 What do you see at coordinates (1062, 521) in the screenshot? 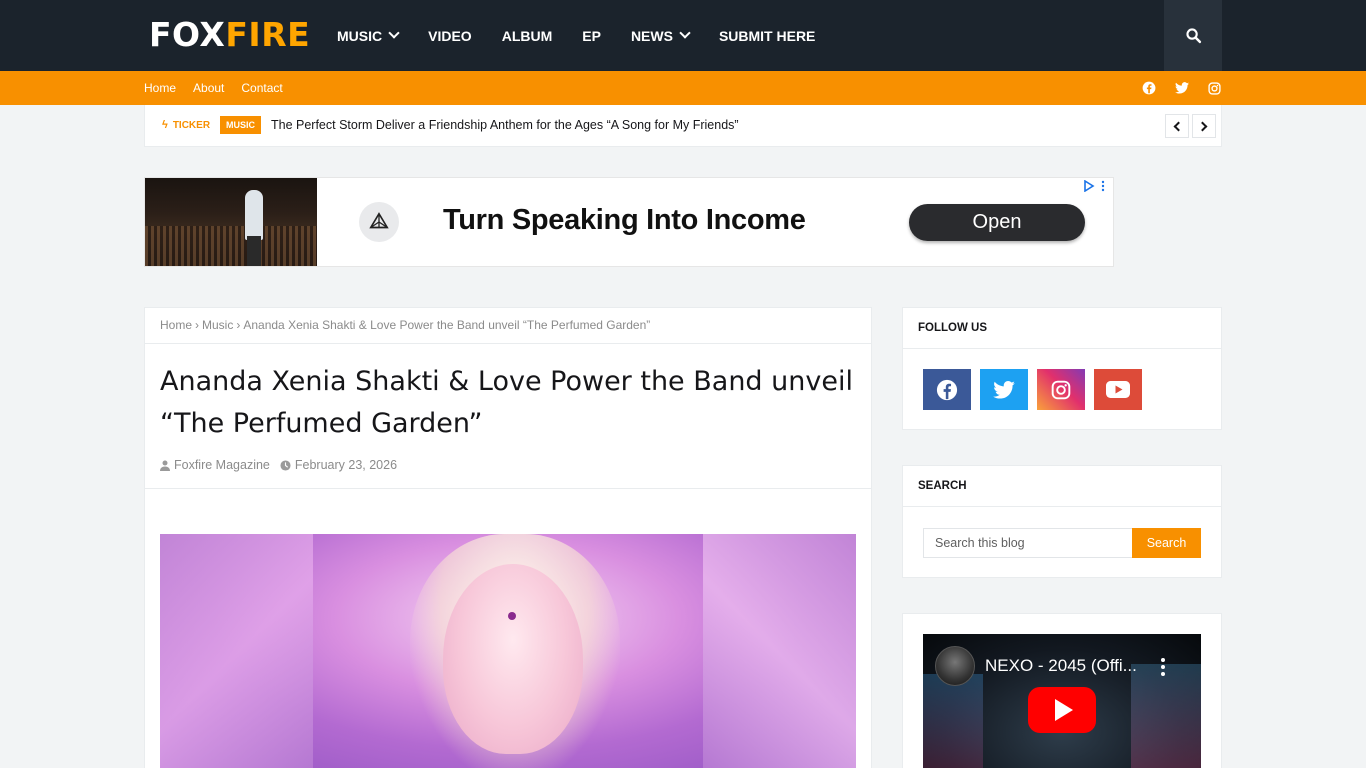
I see `search-widget: SEARCH Search` at bounding box center [1062, 521].